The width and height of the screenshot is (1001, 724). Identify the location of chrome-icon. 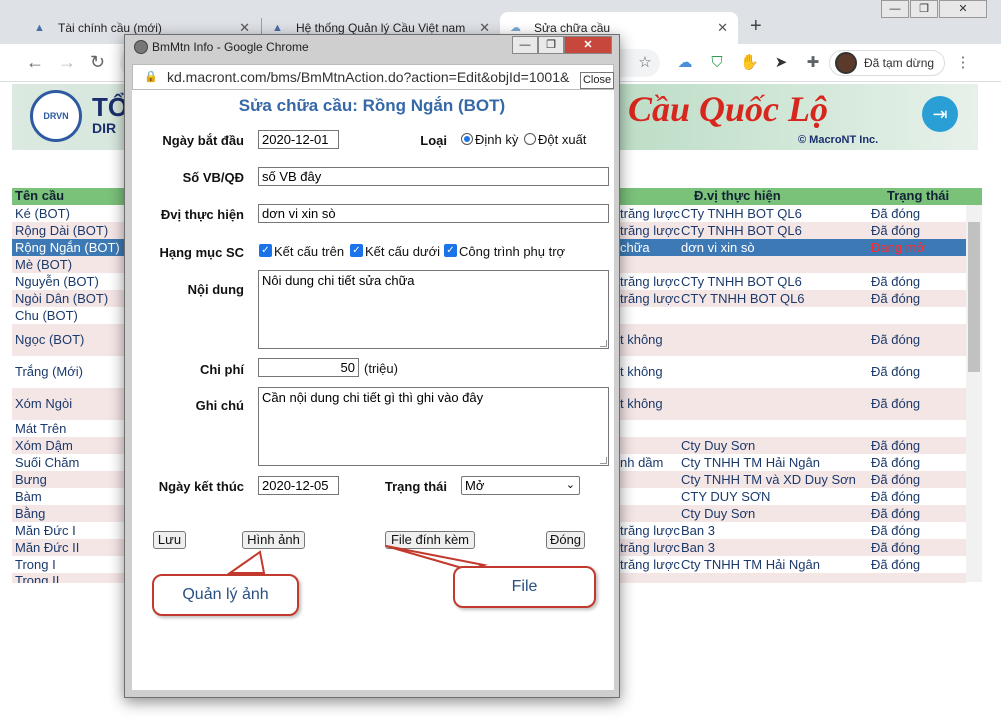
(141, 47).